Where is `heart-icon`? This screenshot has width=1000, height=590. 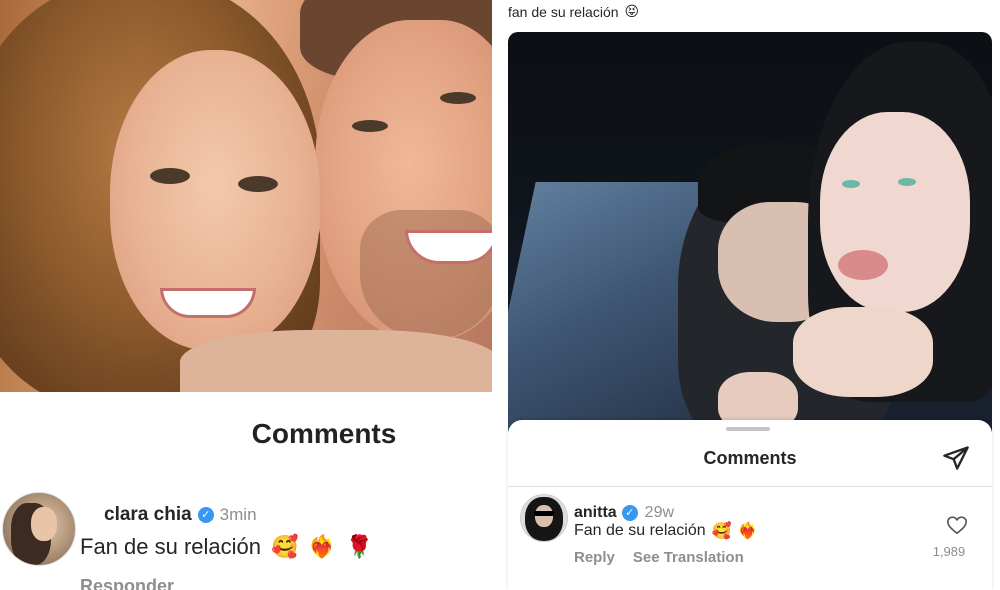
heart-icon is located at coordinates (957, 525).